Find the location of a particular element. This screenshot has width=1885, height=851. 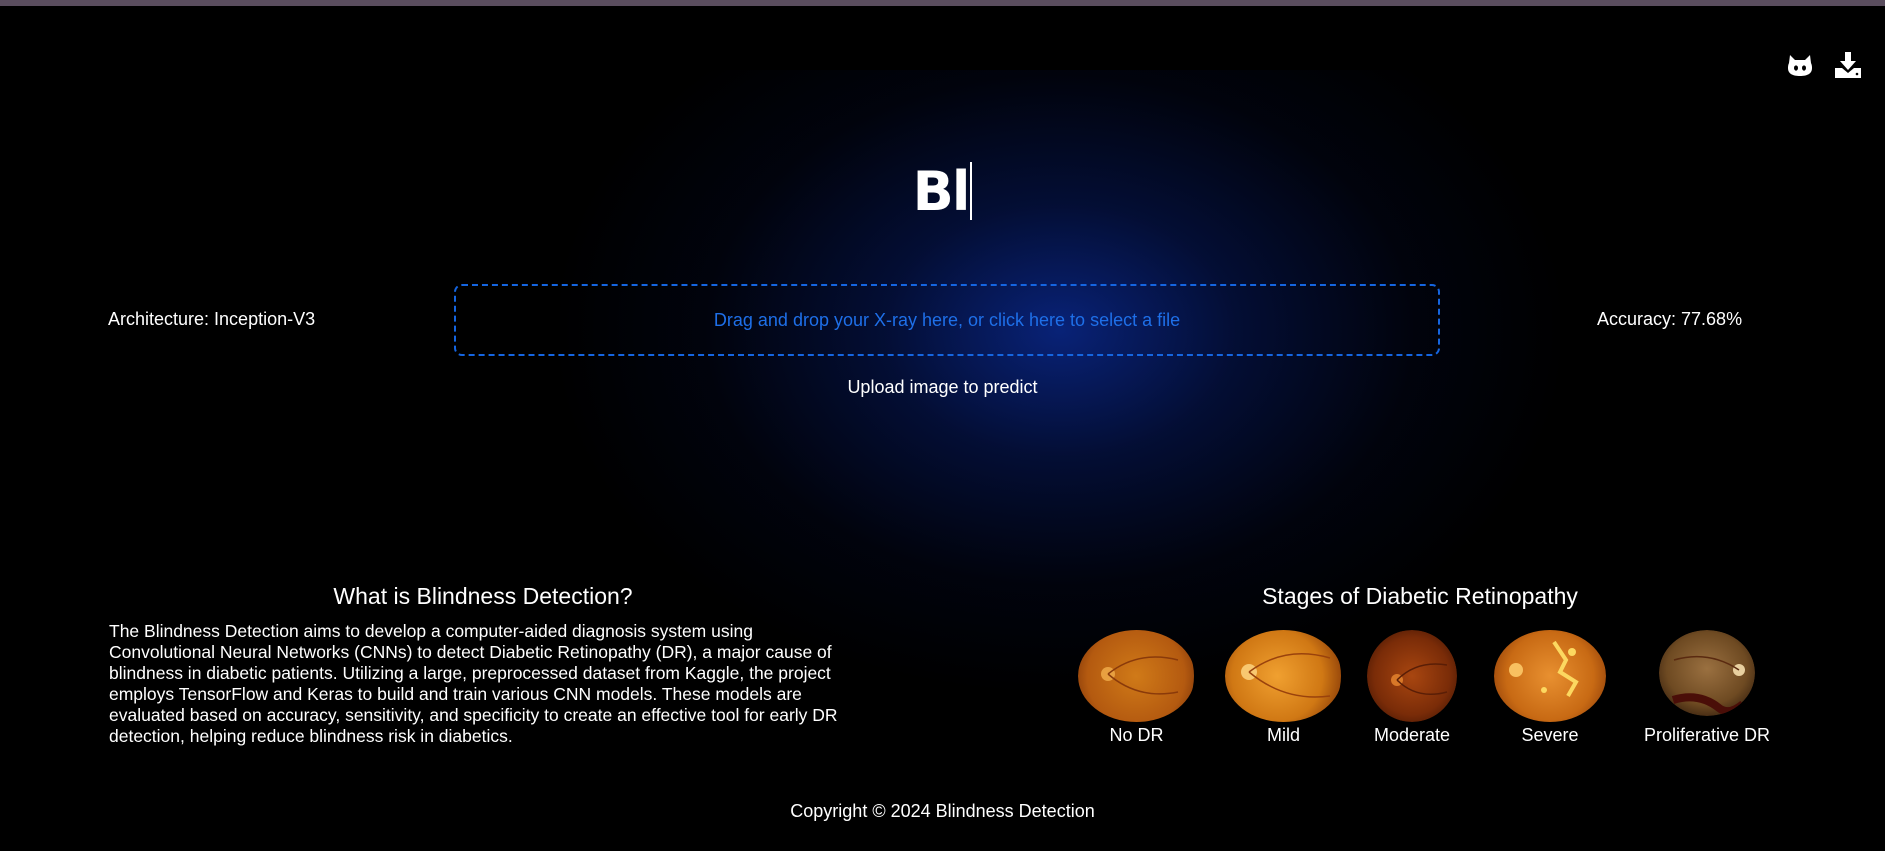

footer-copyright: Copyright © 2024 Blindness Detection is located at coordinates (942, 811).